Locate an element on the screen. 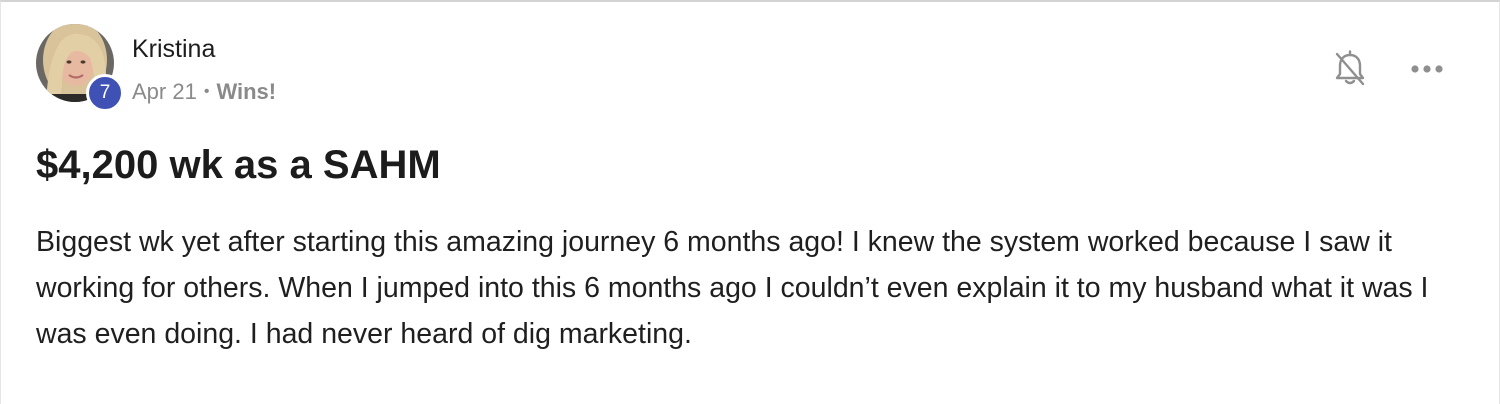 Image resolution: width=1500 pixels, height=404 pixels. bell-off-icon is located at coordinates (1350, 68).